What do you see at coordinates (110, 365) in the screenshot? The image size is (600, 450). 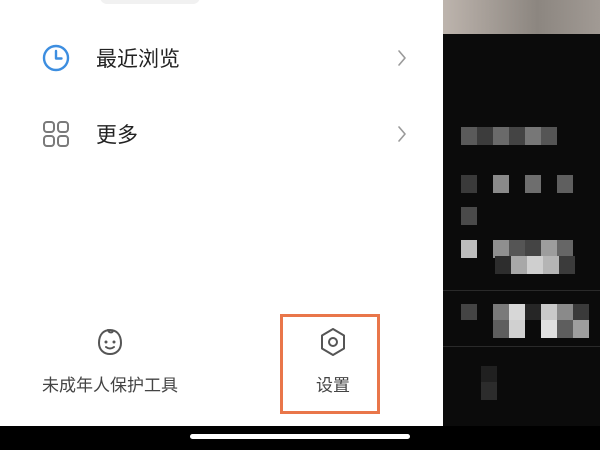 I see `minor-protection-button: 未成年人保护工具` at bounding box center [110, 365].